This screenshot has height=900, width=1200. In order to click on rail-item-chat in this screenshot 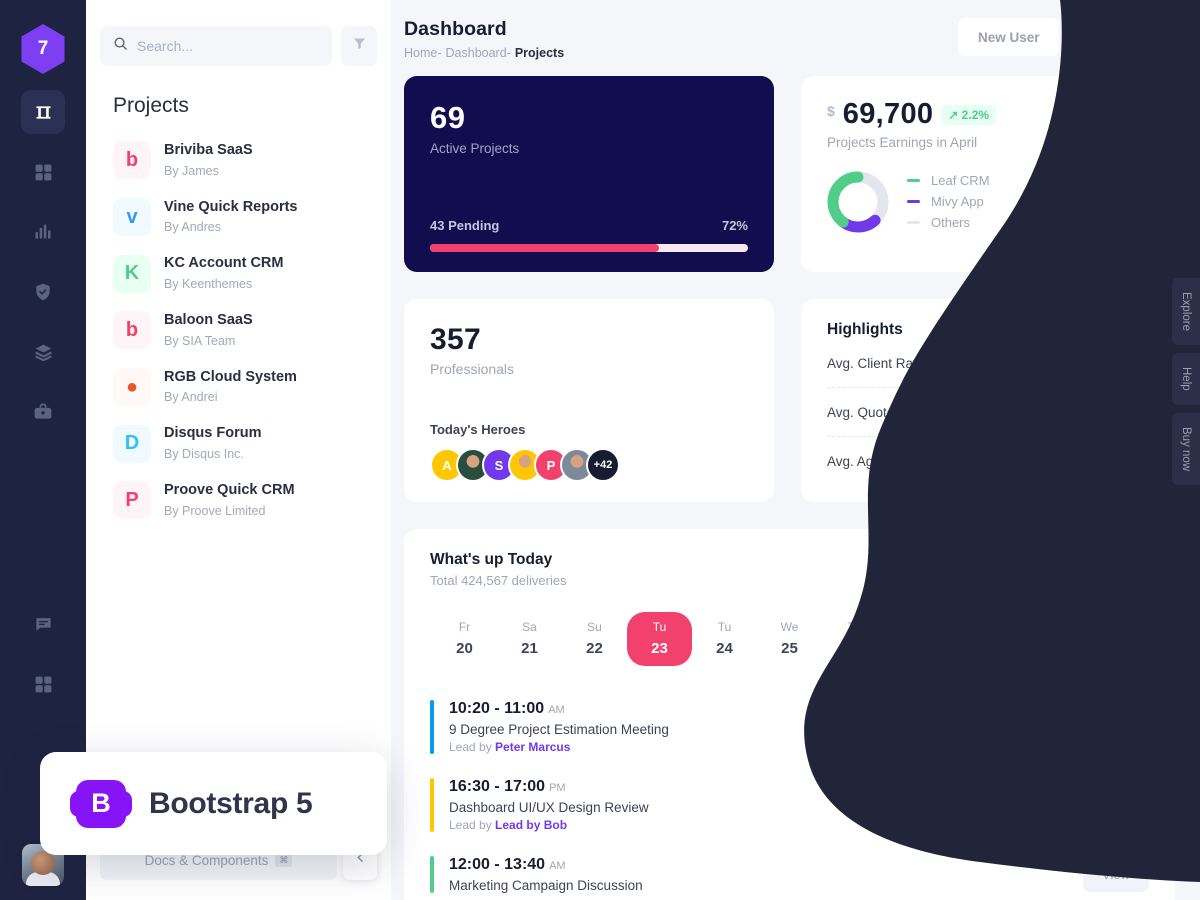, I will do `click(43, 624)`.